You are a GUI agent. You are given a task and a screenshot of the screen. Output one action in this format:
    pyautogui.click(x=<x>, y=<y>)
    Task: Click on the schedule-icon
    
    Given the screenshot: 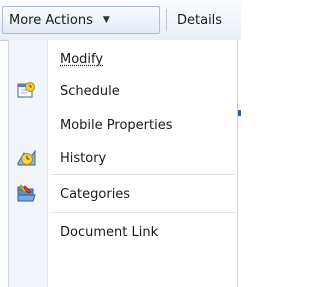 What is the action you would take?
    pyautogui.click(x=26, y=91)
    